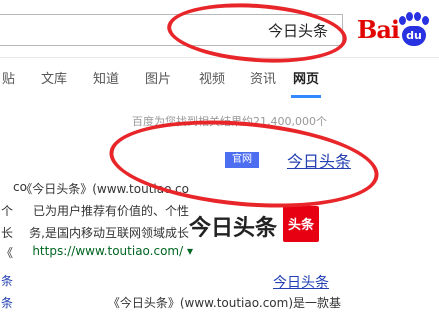 This screenshot has height=315, width=439. Describe the element at coordinates (8, 77) in the screenshot. I see `tab-tieba: 贴` at that location.